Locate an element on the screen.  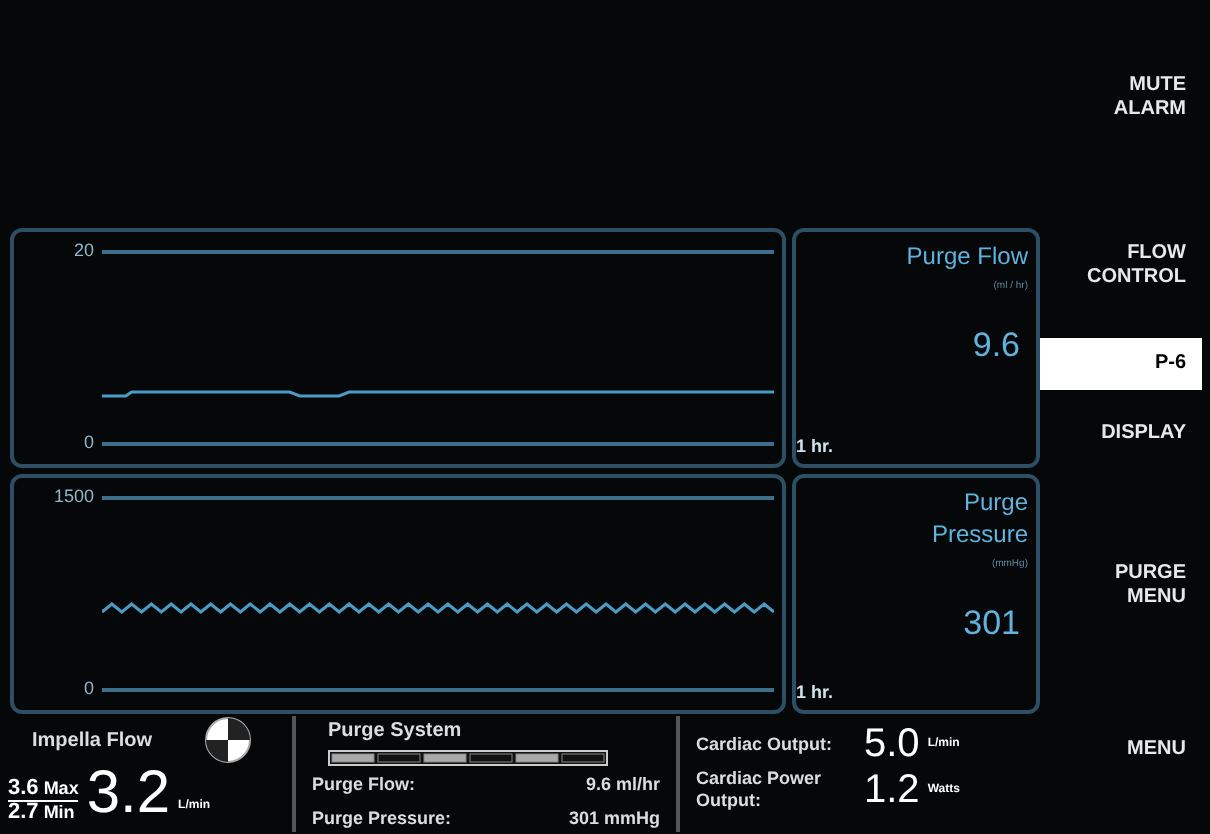
cardiac-label: Cardiac Power Output: is located at coordinates (760, 790).